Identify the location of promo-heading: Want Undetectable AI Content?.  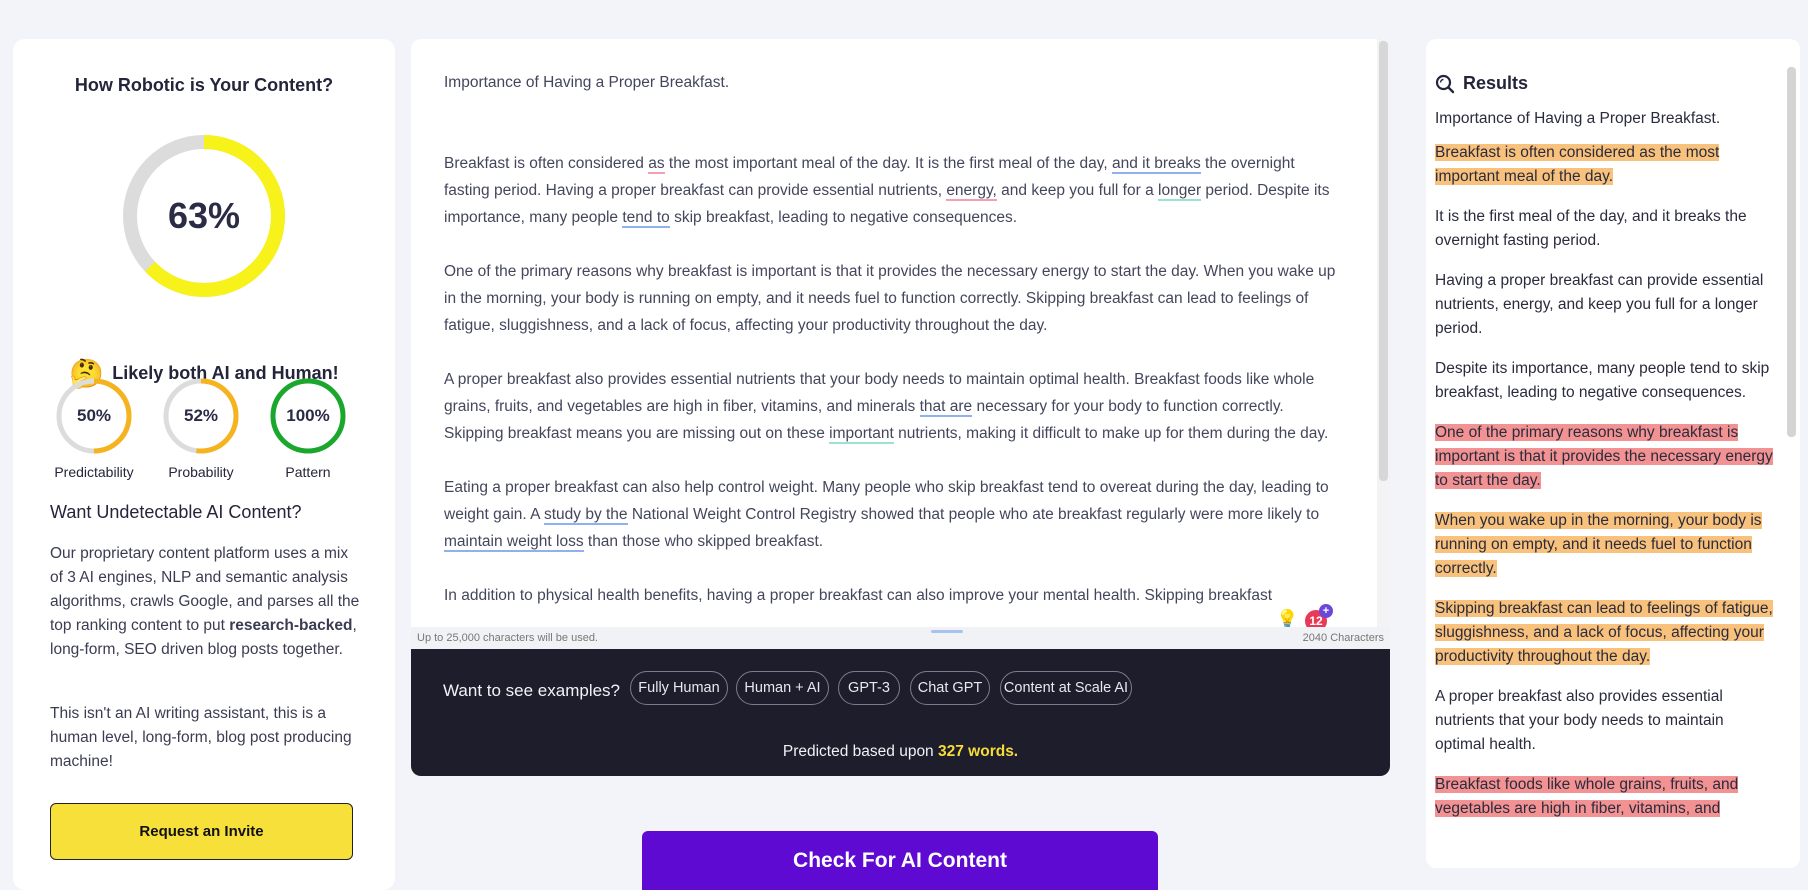
(176, 512).